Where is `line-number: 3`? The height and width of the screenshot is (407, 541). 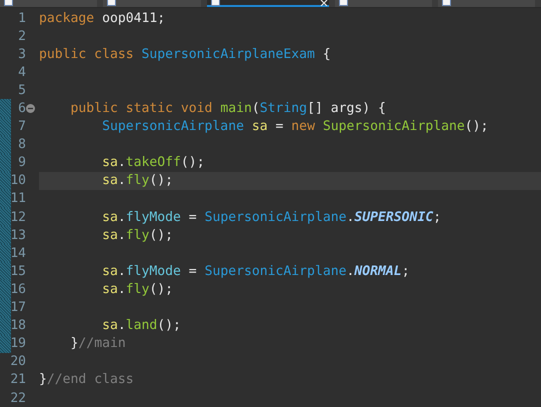
line-number: 3 is located at coordinates (22, 54).